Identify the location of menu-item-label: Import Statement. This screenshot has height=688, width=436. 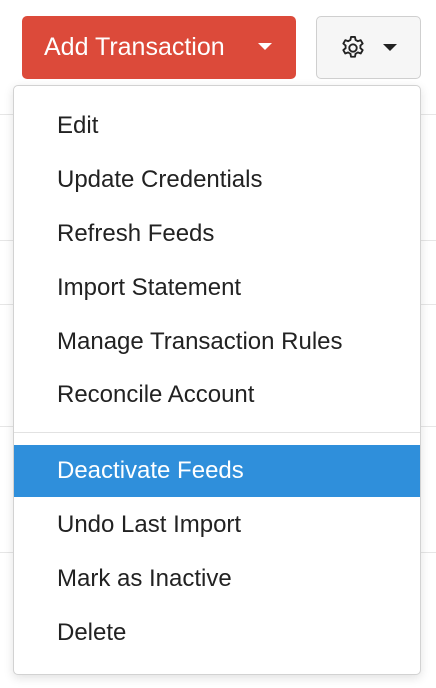
(149, 287).